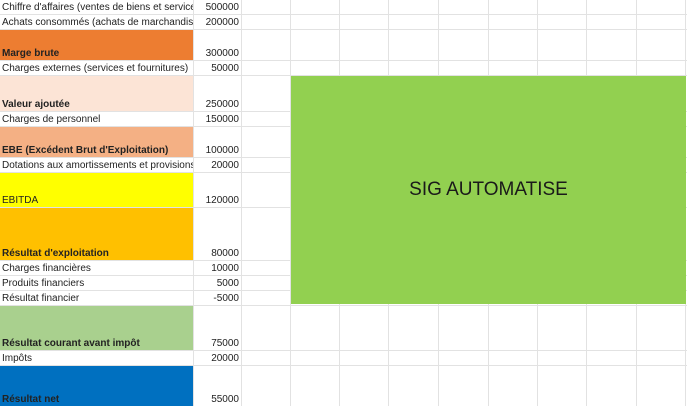 The image size is (687, 406). I want to click on row-value-cell: 500000, so click(218, 7).